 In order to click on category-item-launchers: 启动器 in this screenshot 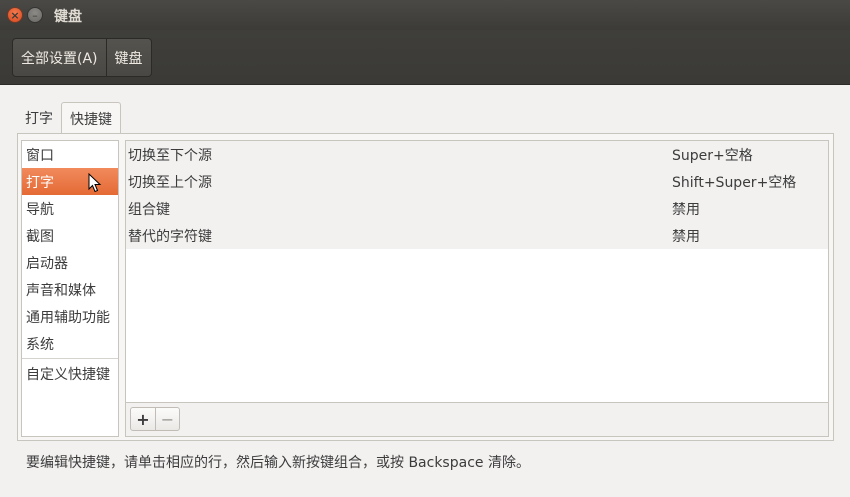, I will do `click(70, 262)`.